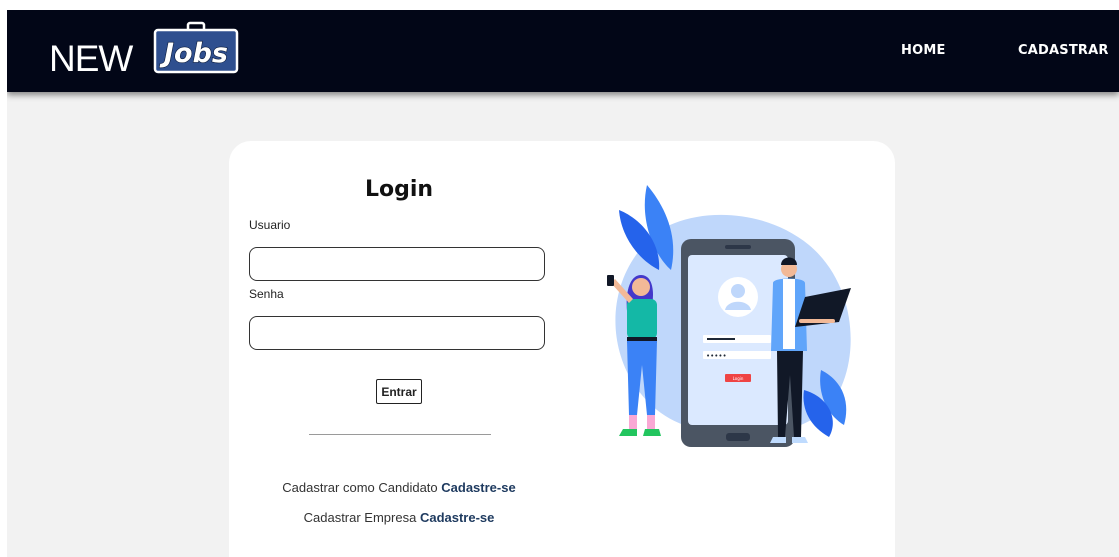 The image size is (1119, 557). What do you see at coordinates (399, 189) in the screenshot?
I see `login-title: Login` at bounding box center [399, 189].